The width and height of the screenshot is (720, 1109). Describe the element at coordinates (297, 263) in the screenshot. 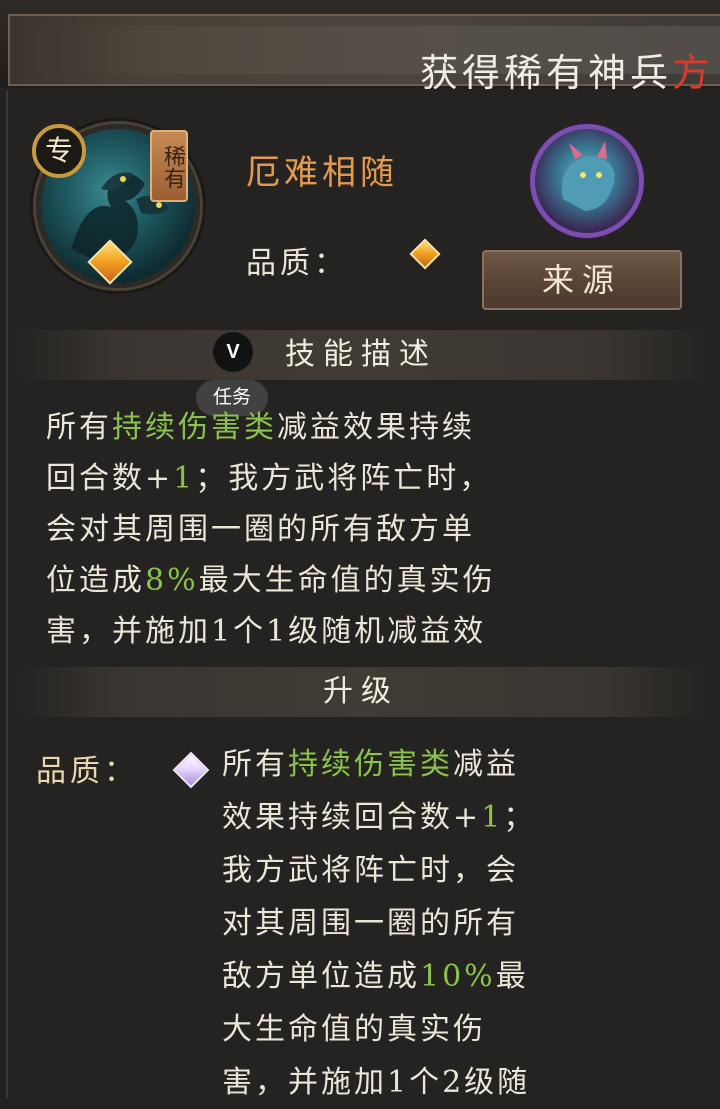

I see `quality-label: 品质：` at that location.